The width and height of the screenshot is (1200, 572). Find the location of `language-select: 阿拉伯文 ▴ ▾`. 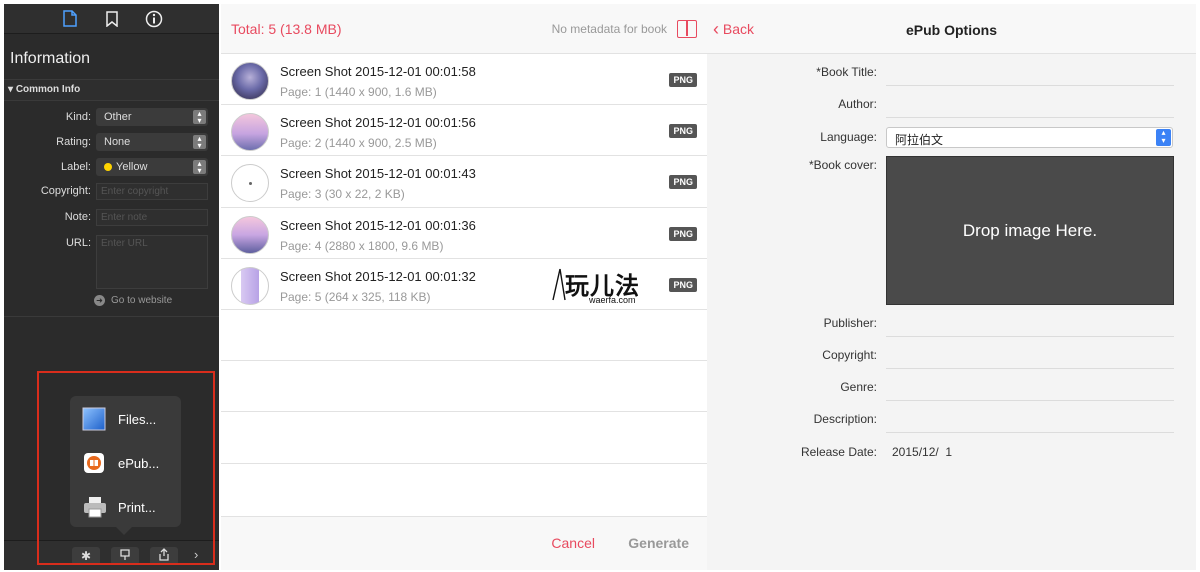

language-select: 阿拉伯文 ▴ ▾ is located at coordinates (1029, 137).